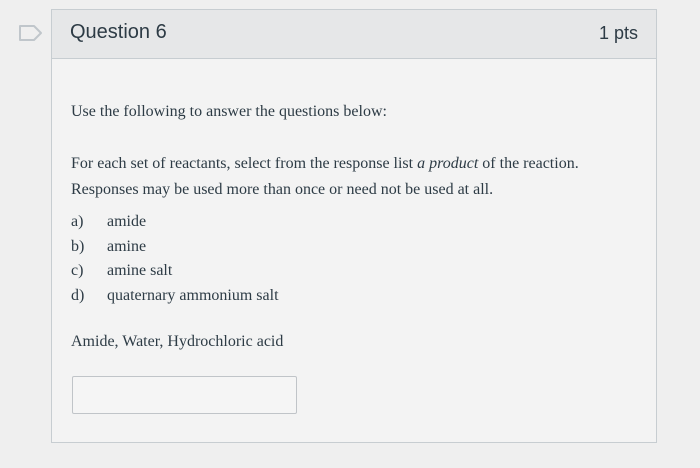  What do you see at coordinates (175, 247) in the screenshot?
I see `response-option: b) amine` at bounding box center [175, 247].